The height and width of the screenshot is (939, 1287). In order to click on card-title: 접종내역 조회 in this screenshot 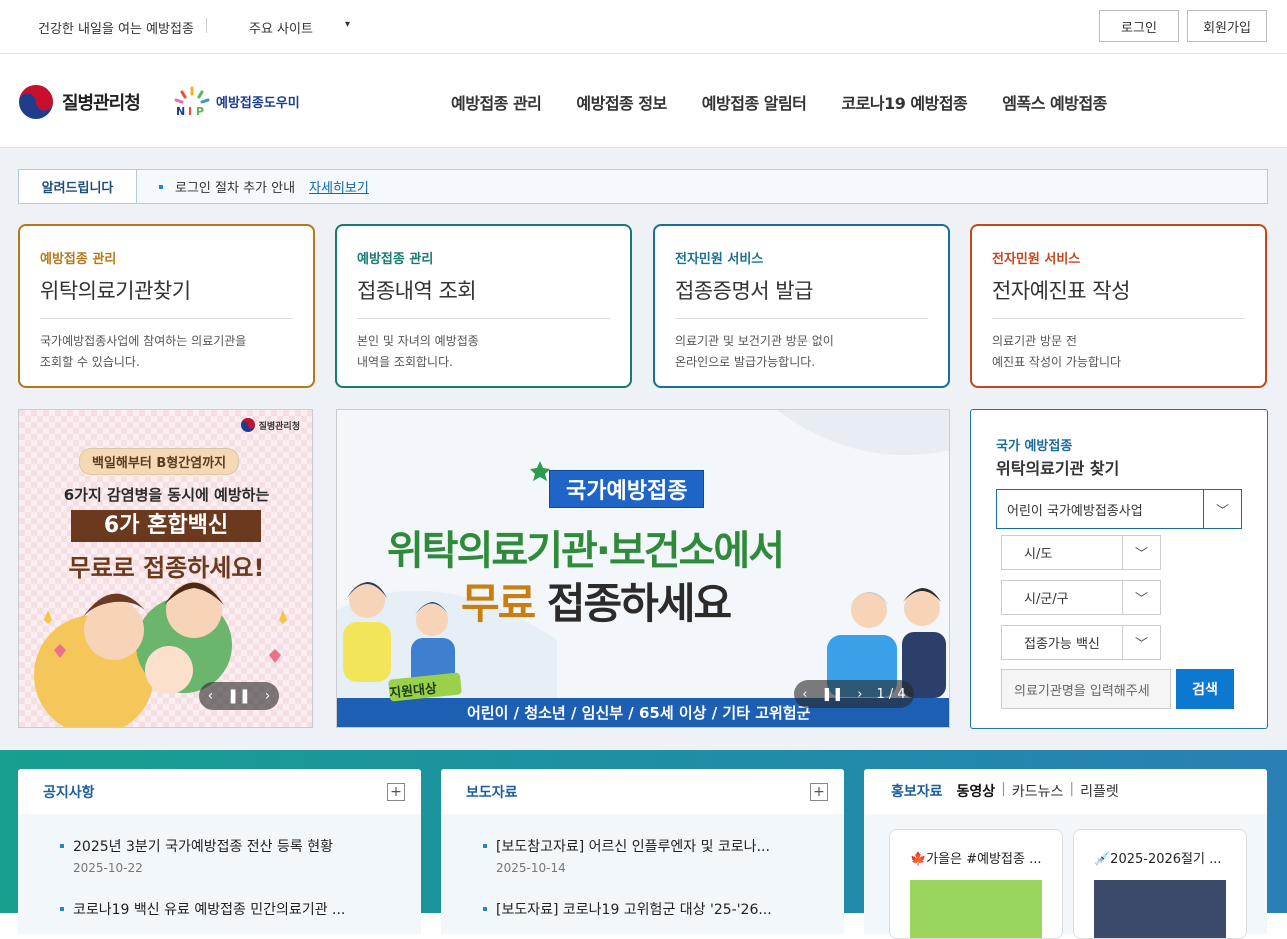, I will do `click(483, 297)`.